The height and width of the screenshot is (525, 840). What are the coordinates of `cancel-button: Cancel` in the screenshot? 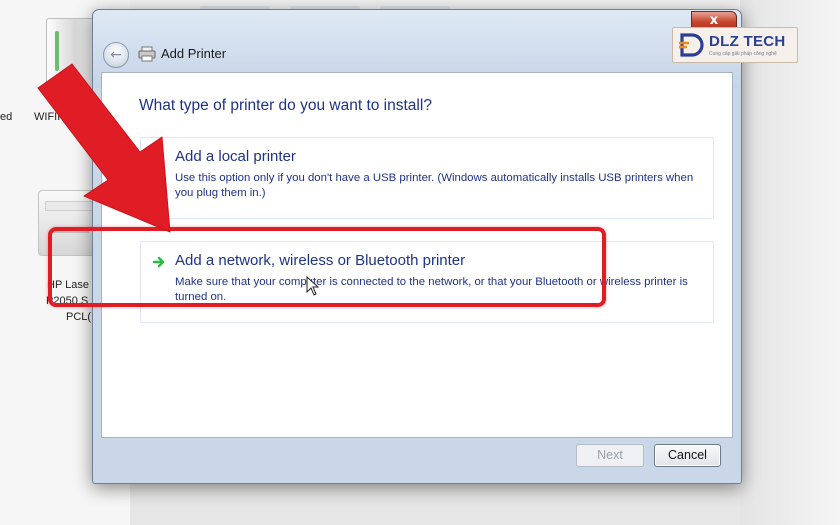 It's located at (687, 455).